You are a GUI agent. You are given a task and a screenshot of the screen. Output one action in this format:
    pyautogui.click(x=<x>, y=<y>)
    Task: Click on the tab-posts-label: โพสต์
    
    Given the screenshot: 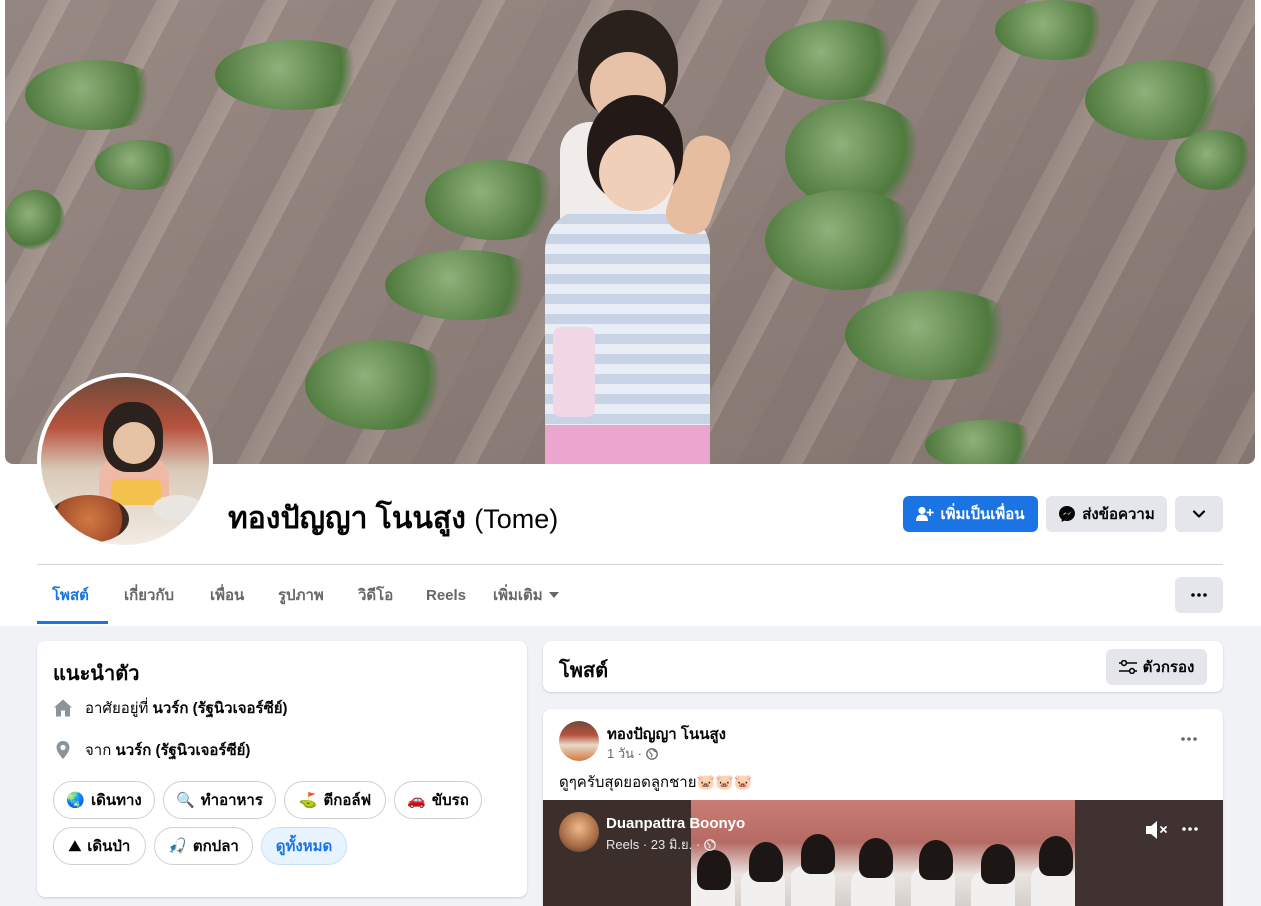 What is the action you would take?
    pyautogui.click(x=70, y=595)
    